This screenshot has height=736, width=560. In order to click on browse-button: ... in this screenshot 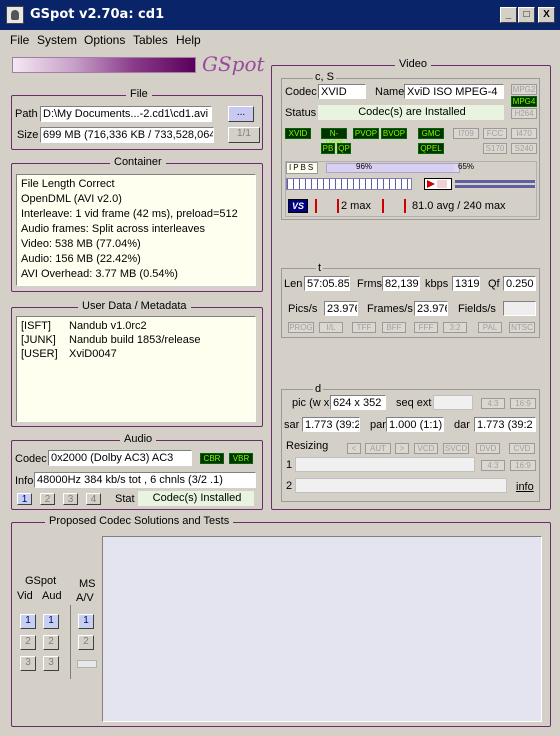, I will do `click(241, 114)`.